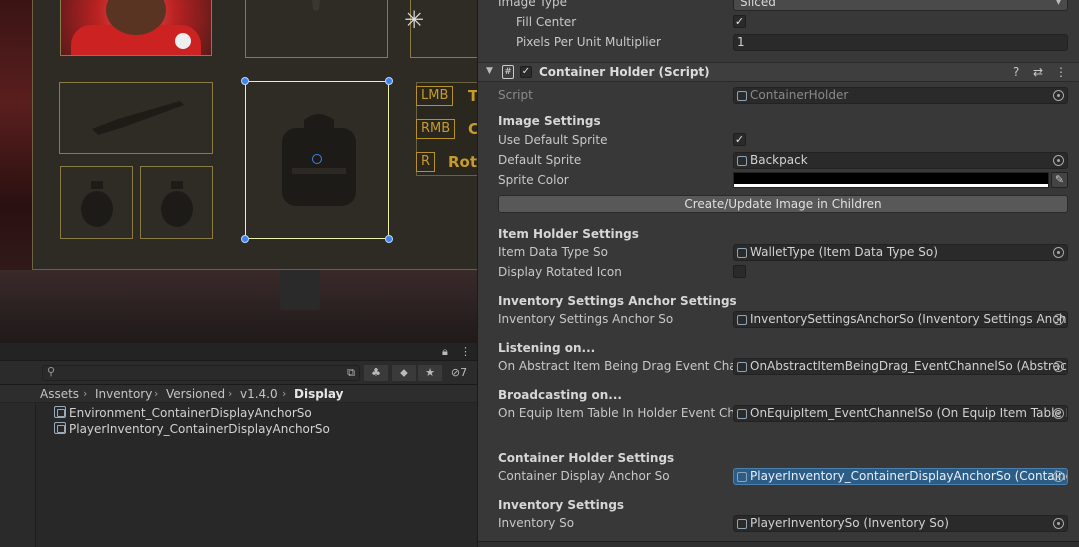 The height and width of the screenshot is (547, 1079). What do you see at coordinates (1016, 72) in the screenshot?
I see `help-icon: ?` at bounding box center [1016, 72].